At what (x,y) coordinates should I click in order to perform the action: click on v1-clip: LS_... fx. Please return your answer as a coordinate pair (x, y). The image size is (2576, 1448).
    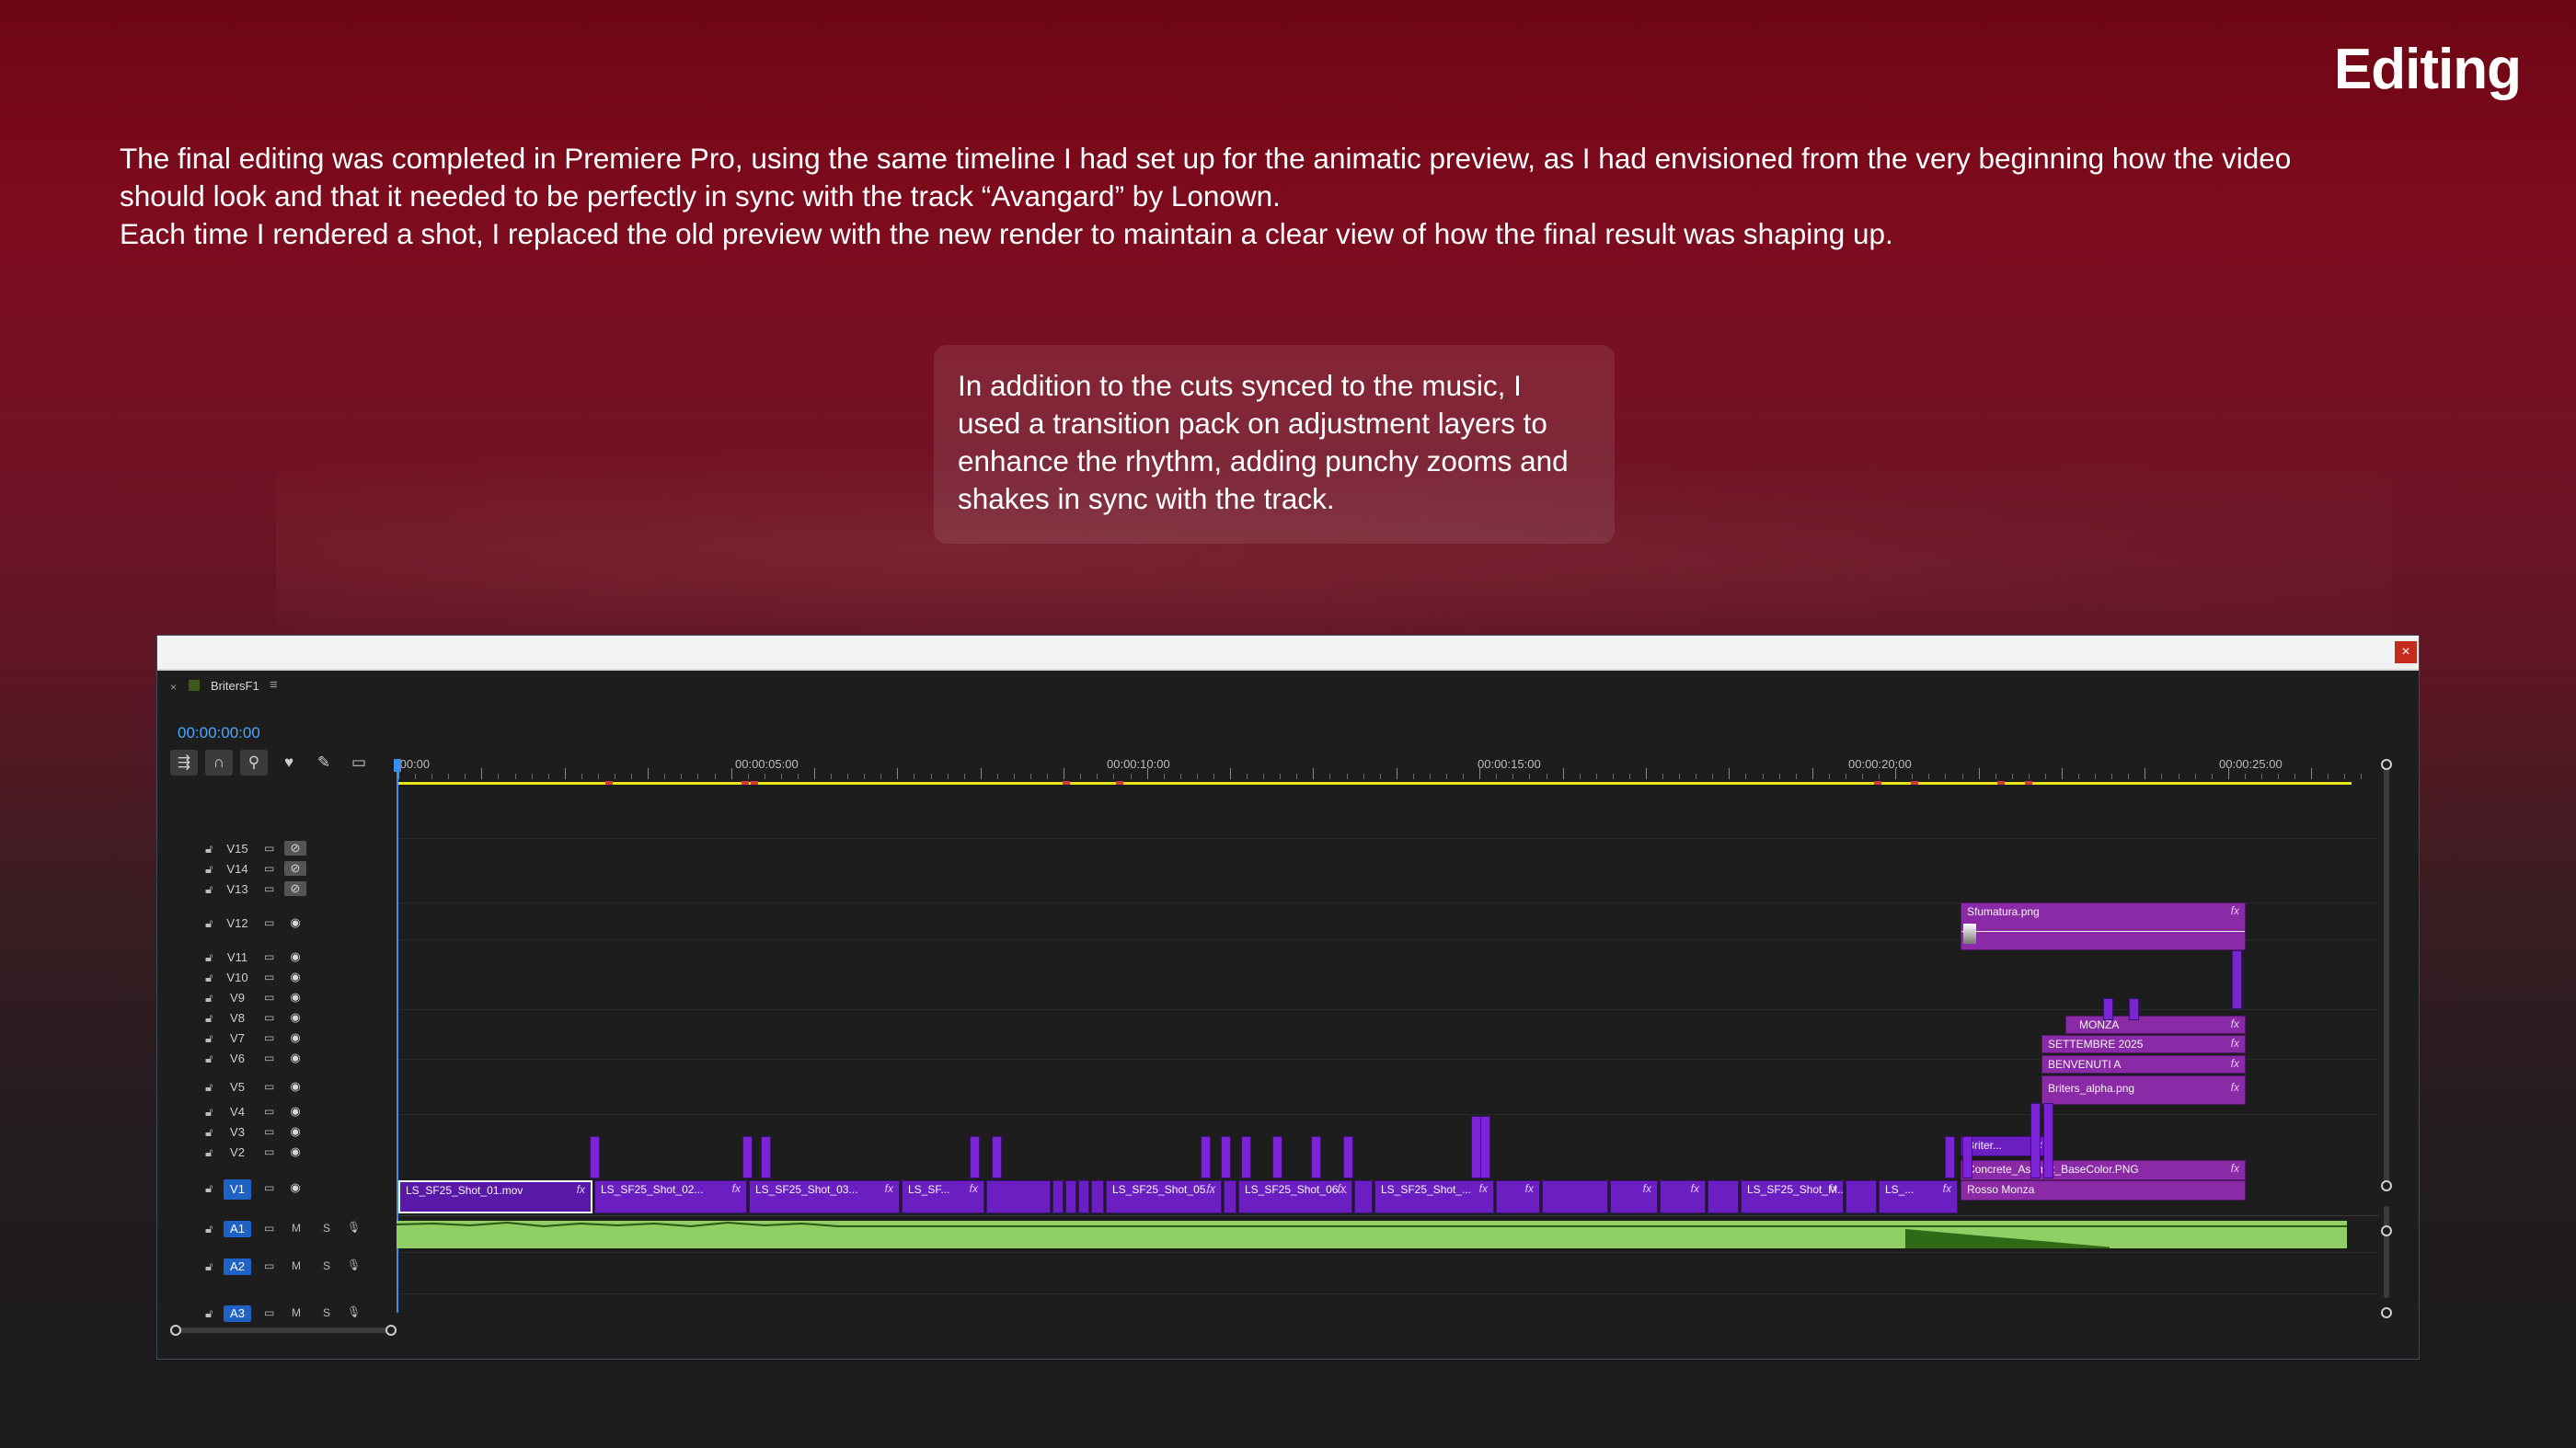
    Looking at the image, I should click on (1918, 1196).